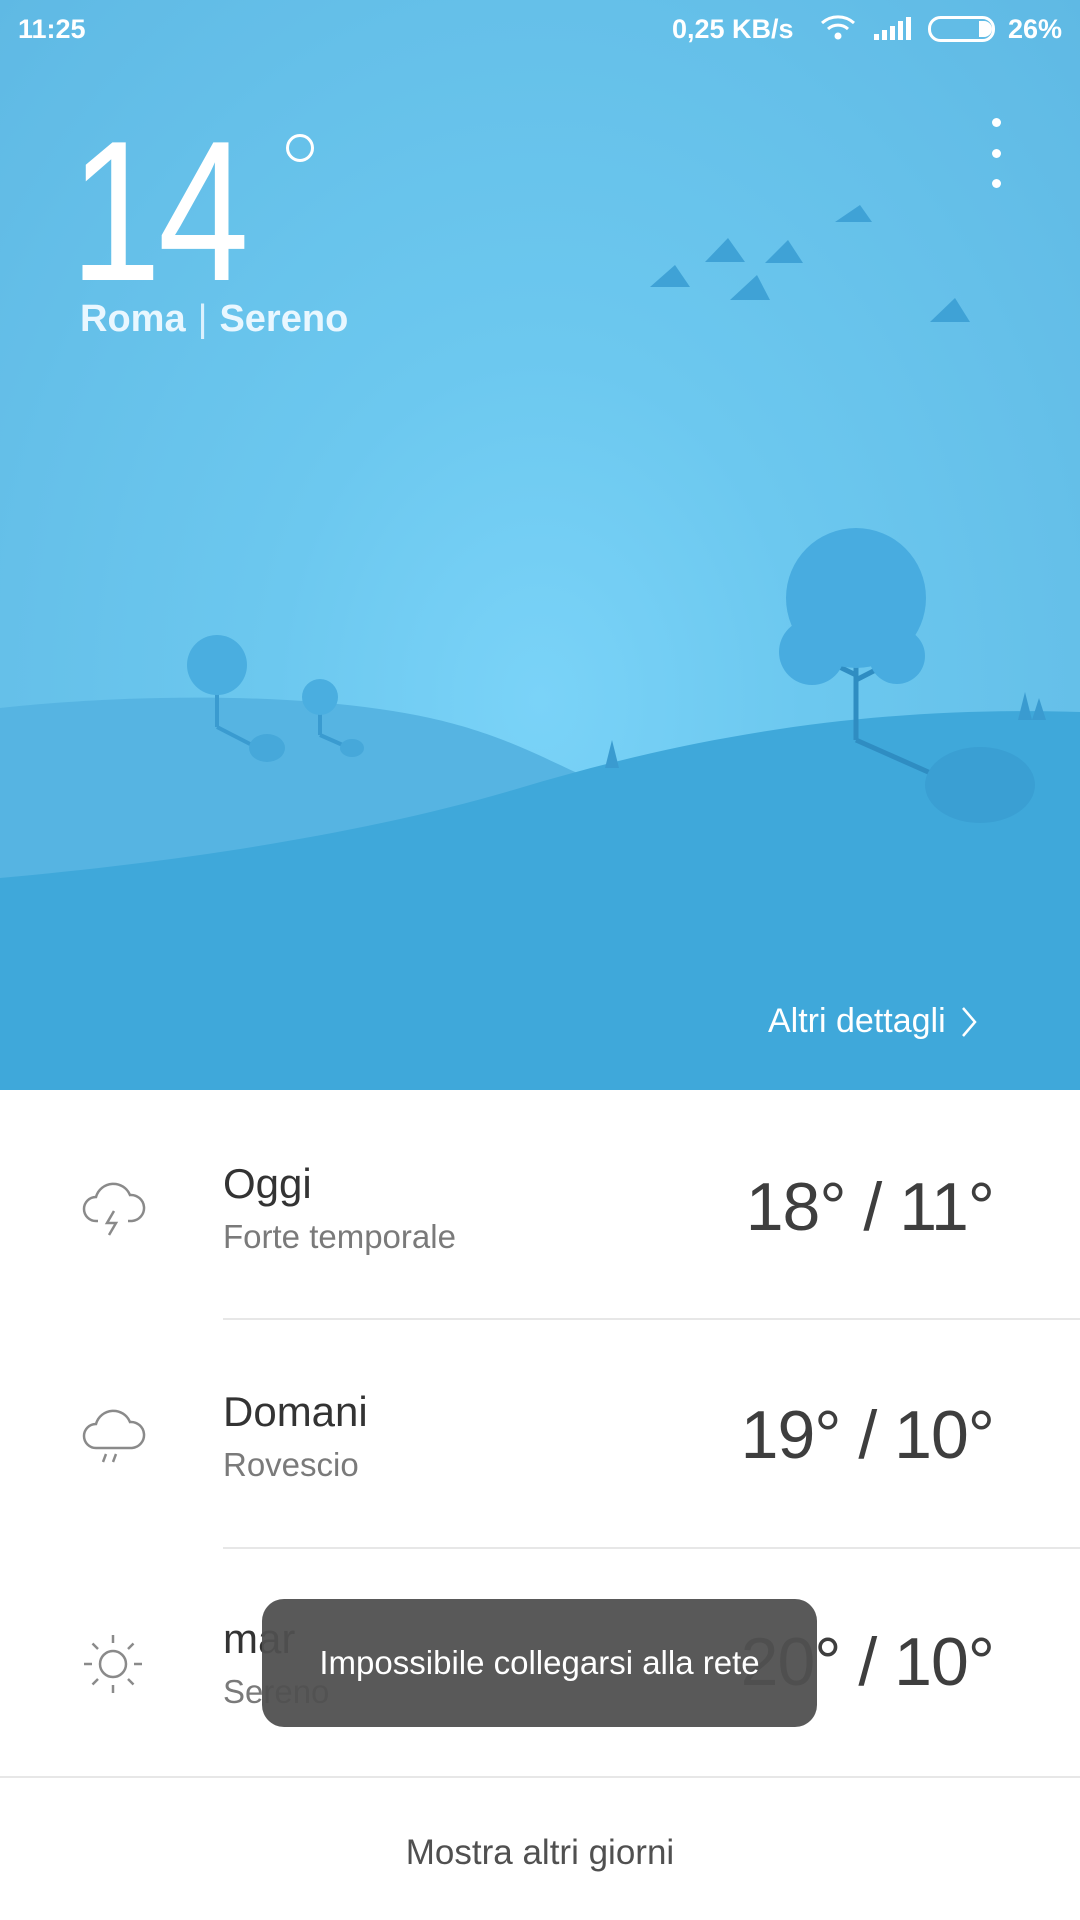 This screenshot has width=1080, height=1920. Describe the element at coordinates (284, 319) in the screenshot. I see `current-condition: Sereno` at that location.